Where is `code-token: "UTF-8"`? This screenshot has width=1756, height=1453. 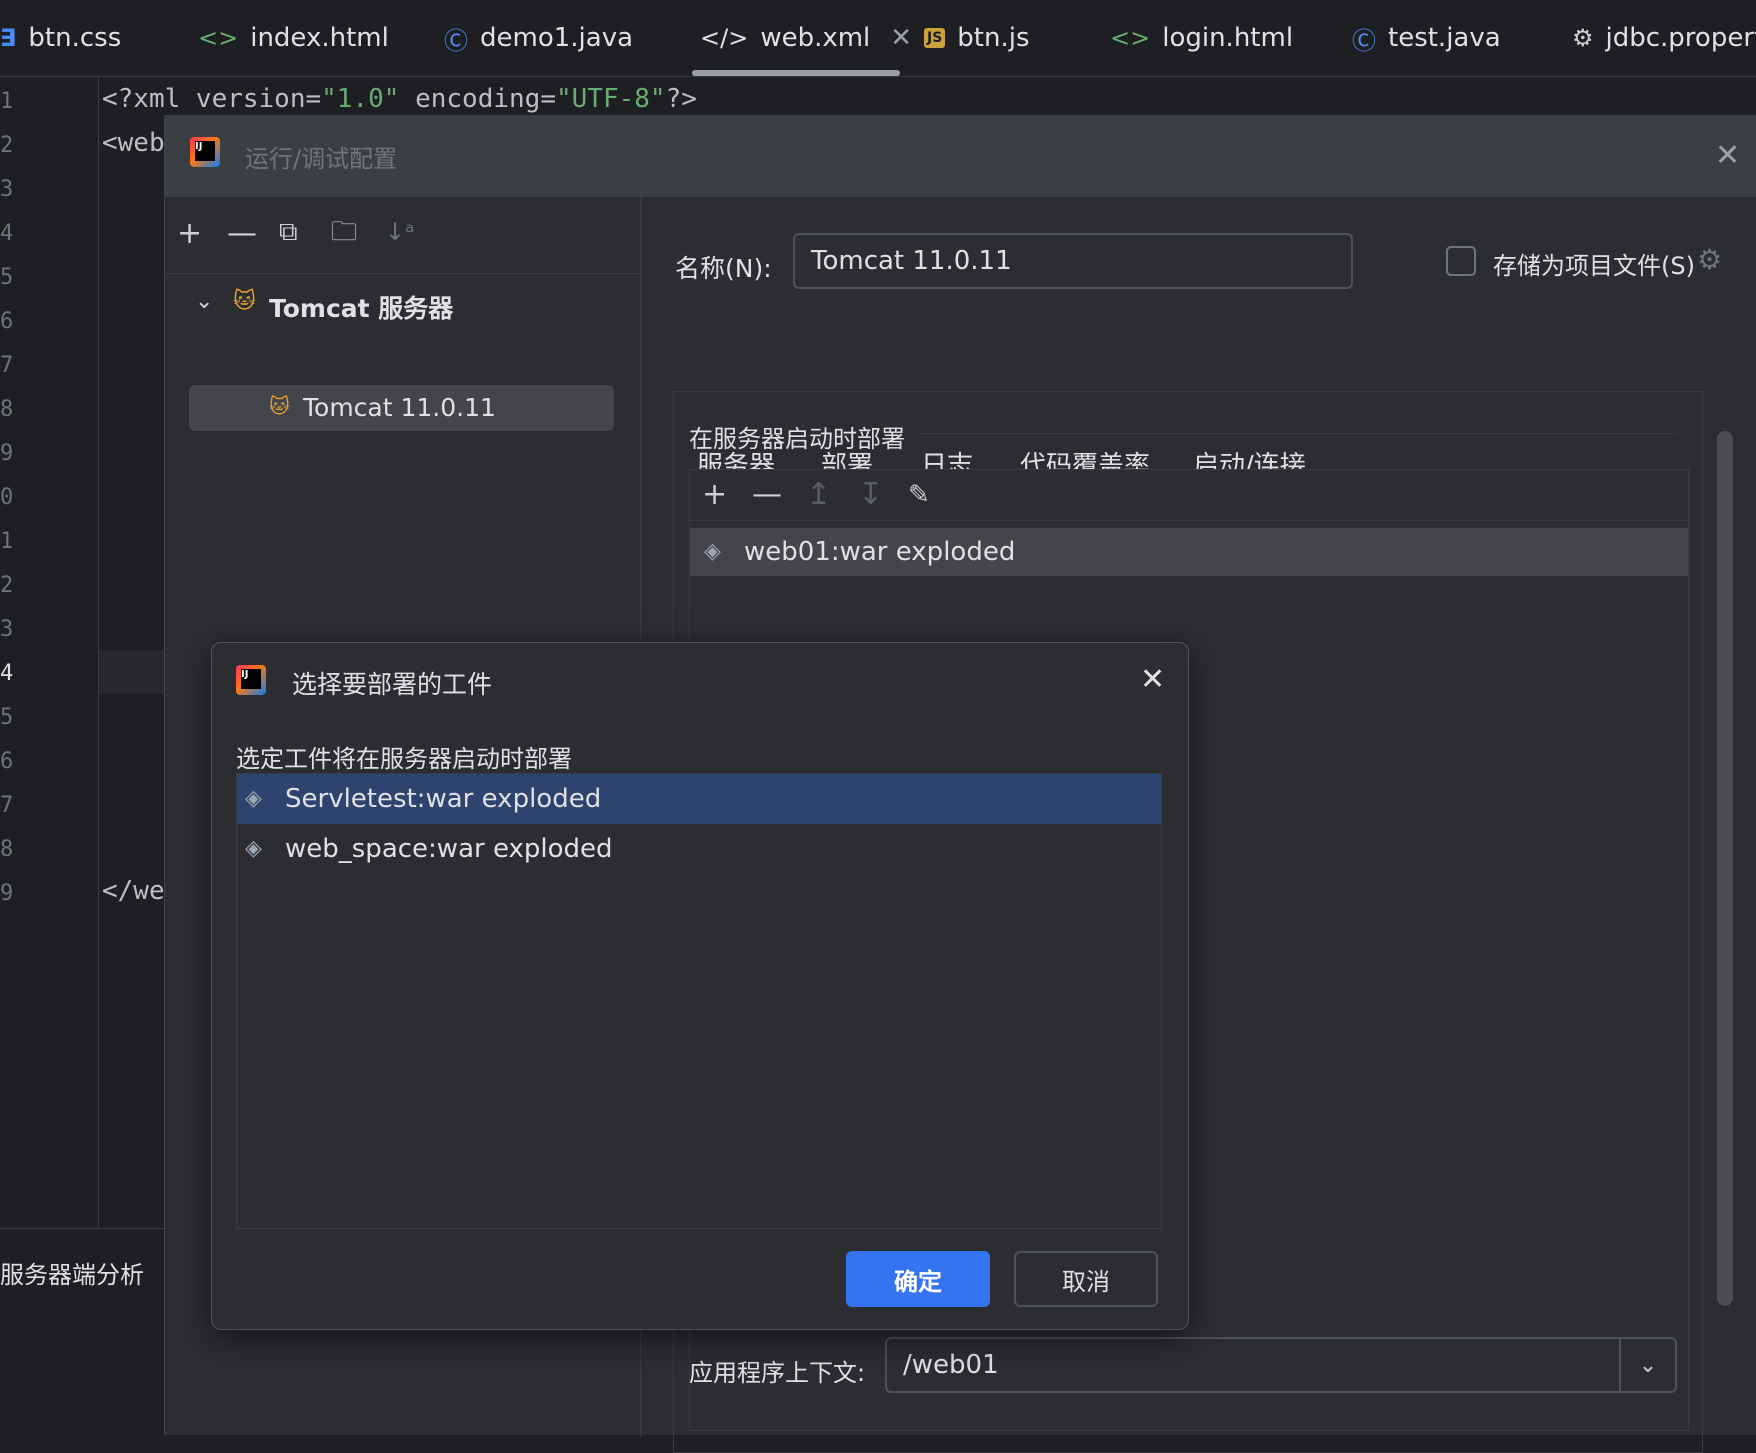
code-token: "UTF-8" is located at coordinates (610, 99).